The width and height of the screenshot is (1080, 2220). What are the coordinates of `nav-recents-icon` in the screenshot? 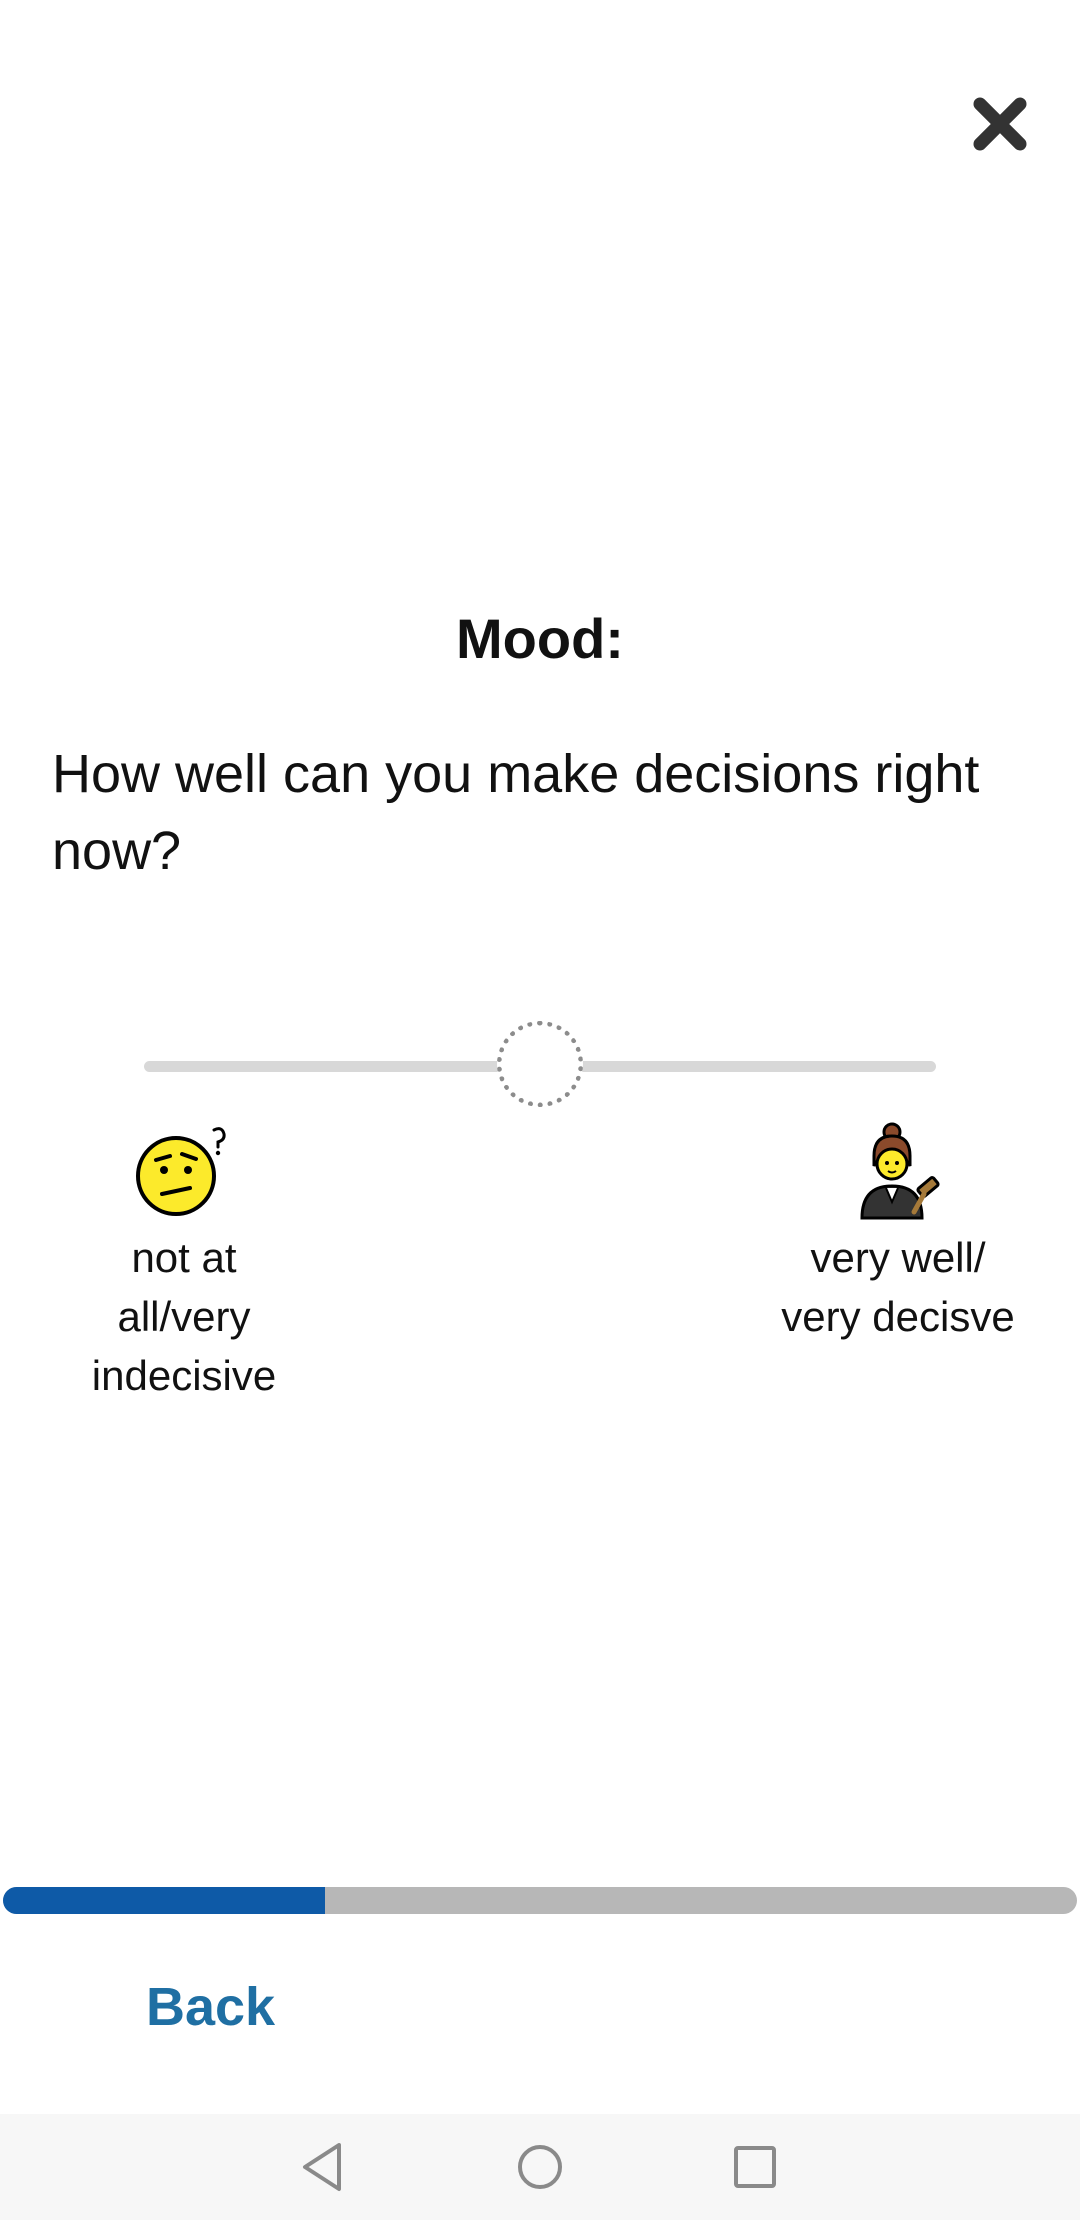 It's located at (755, 2167).